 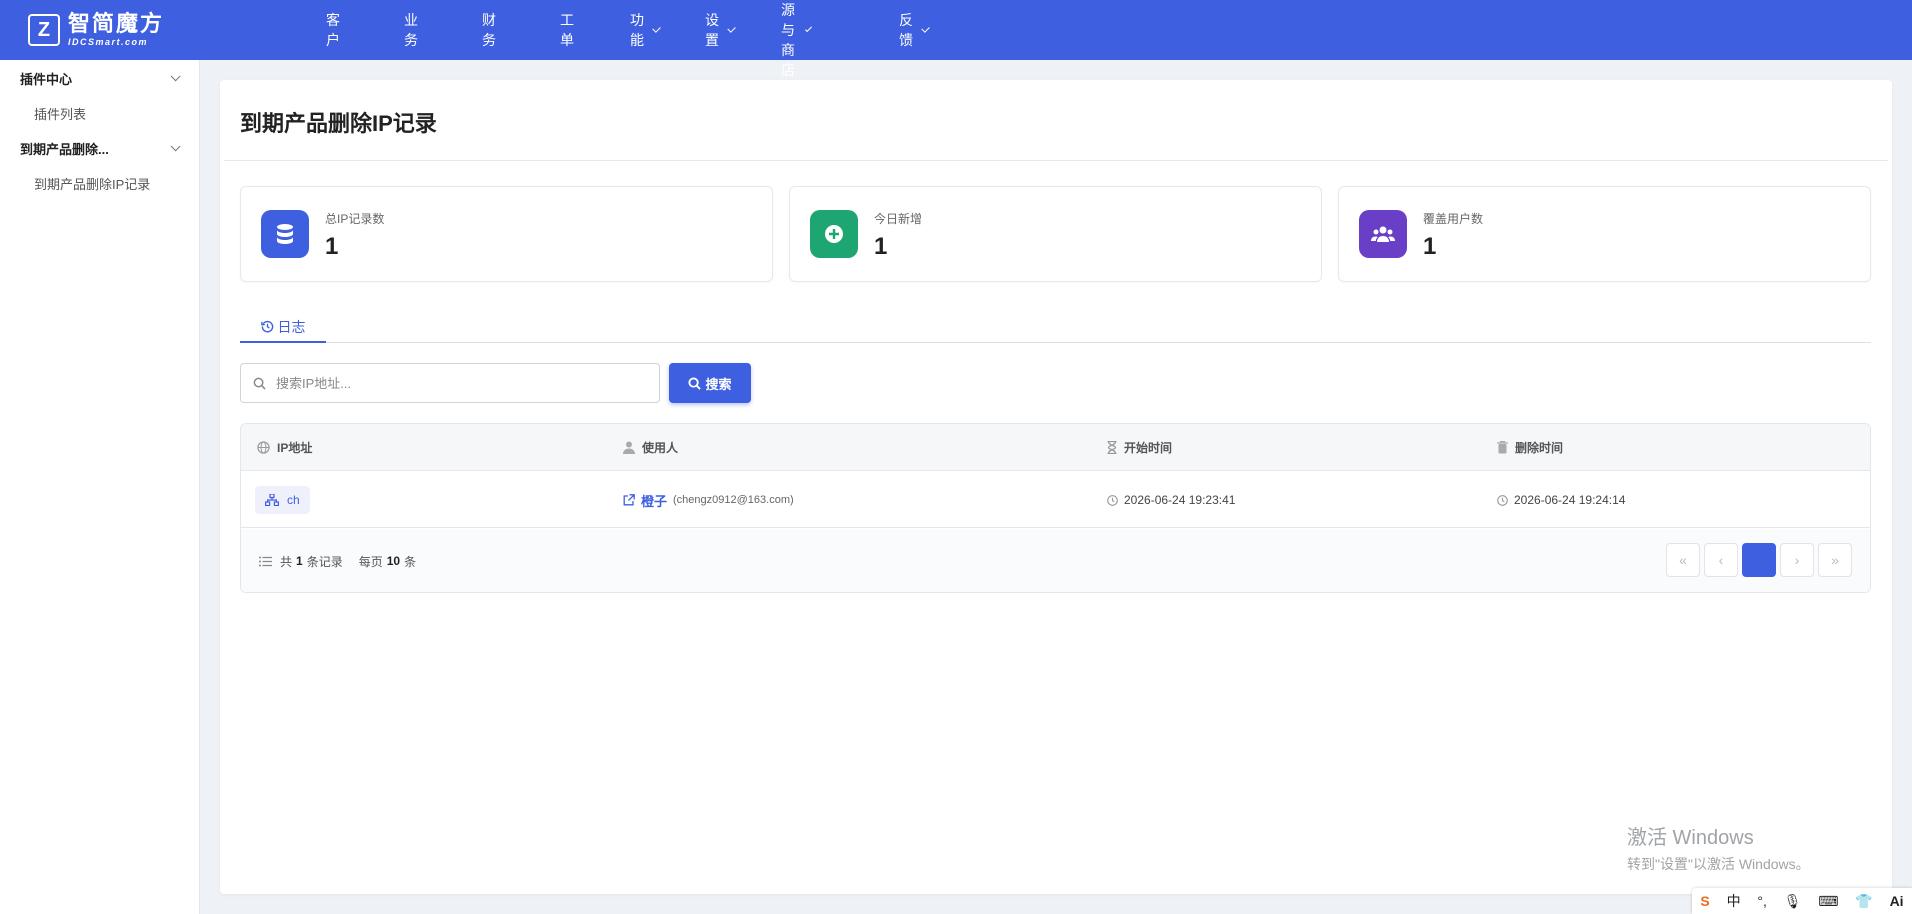 I want to click on watermark-subtitle: 转到"设置"以激活 Windows。, so click(x=1718, y=864).